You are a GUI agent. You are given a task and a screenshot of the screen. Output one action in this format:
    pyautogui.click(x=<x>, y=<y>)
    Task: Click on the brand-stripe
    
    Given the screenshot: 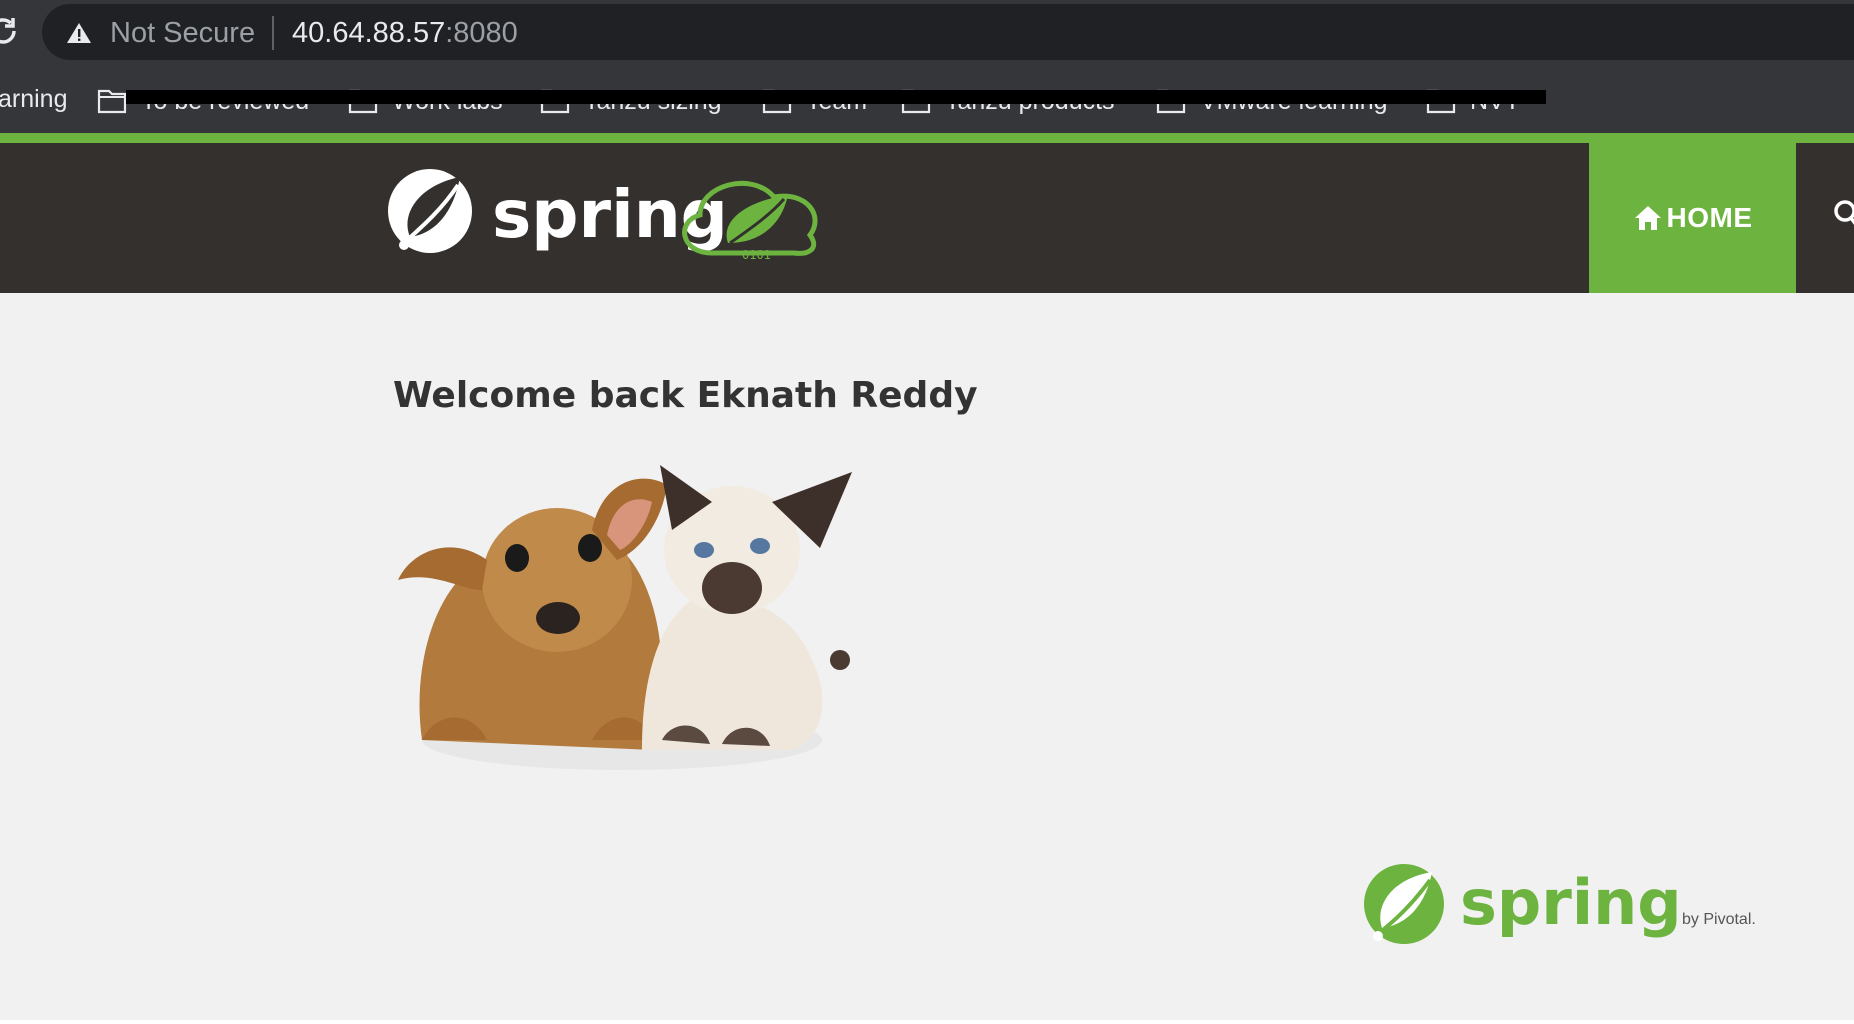 What is the action you would take?
    pyautogui.click(x=927, y=138)
    